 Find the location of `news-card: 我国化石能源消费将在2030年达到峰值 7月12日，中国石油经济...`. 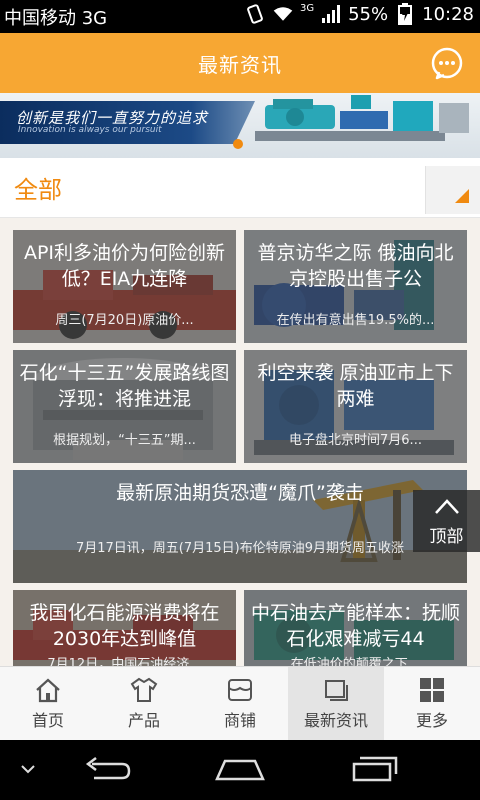

news-card: 我国化石能源消费将在2030年达到峰值 7月12日，中国石油经济... is located at coordinates (124, 628).